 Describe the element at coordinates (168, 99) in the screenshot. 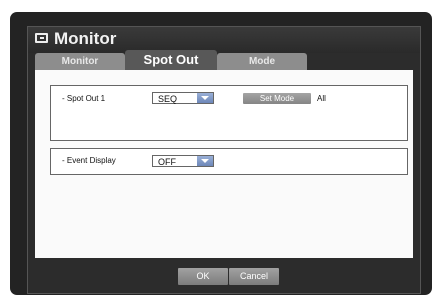

I see `spot-out-value: SEQ` at that location.